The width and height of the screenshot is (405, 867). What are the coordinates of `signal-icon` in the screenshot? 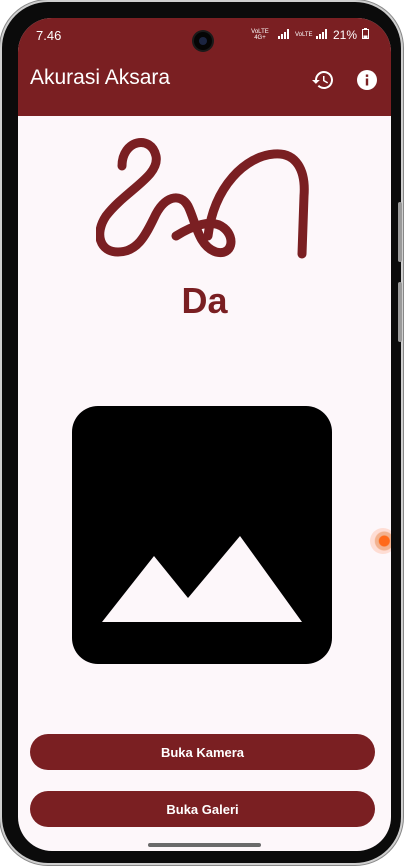 It's located at (283, 35).